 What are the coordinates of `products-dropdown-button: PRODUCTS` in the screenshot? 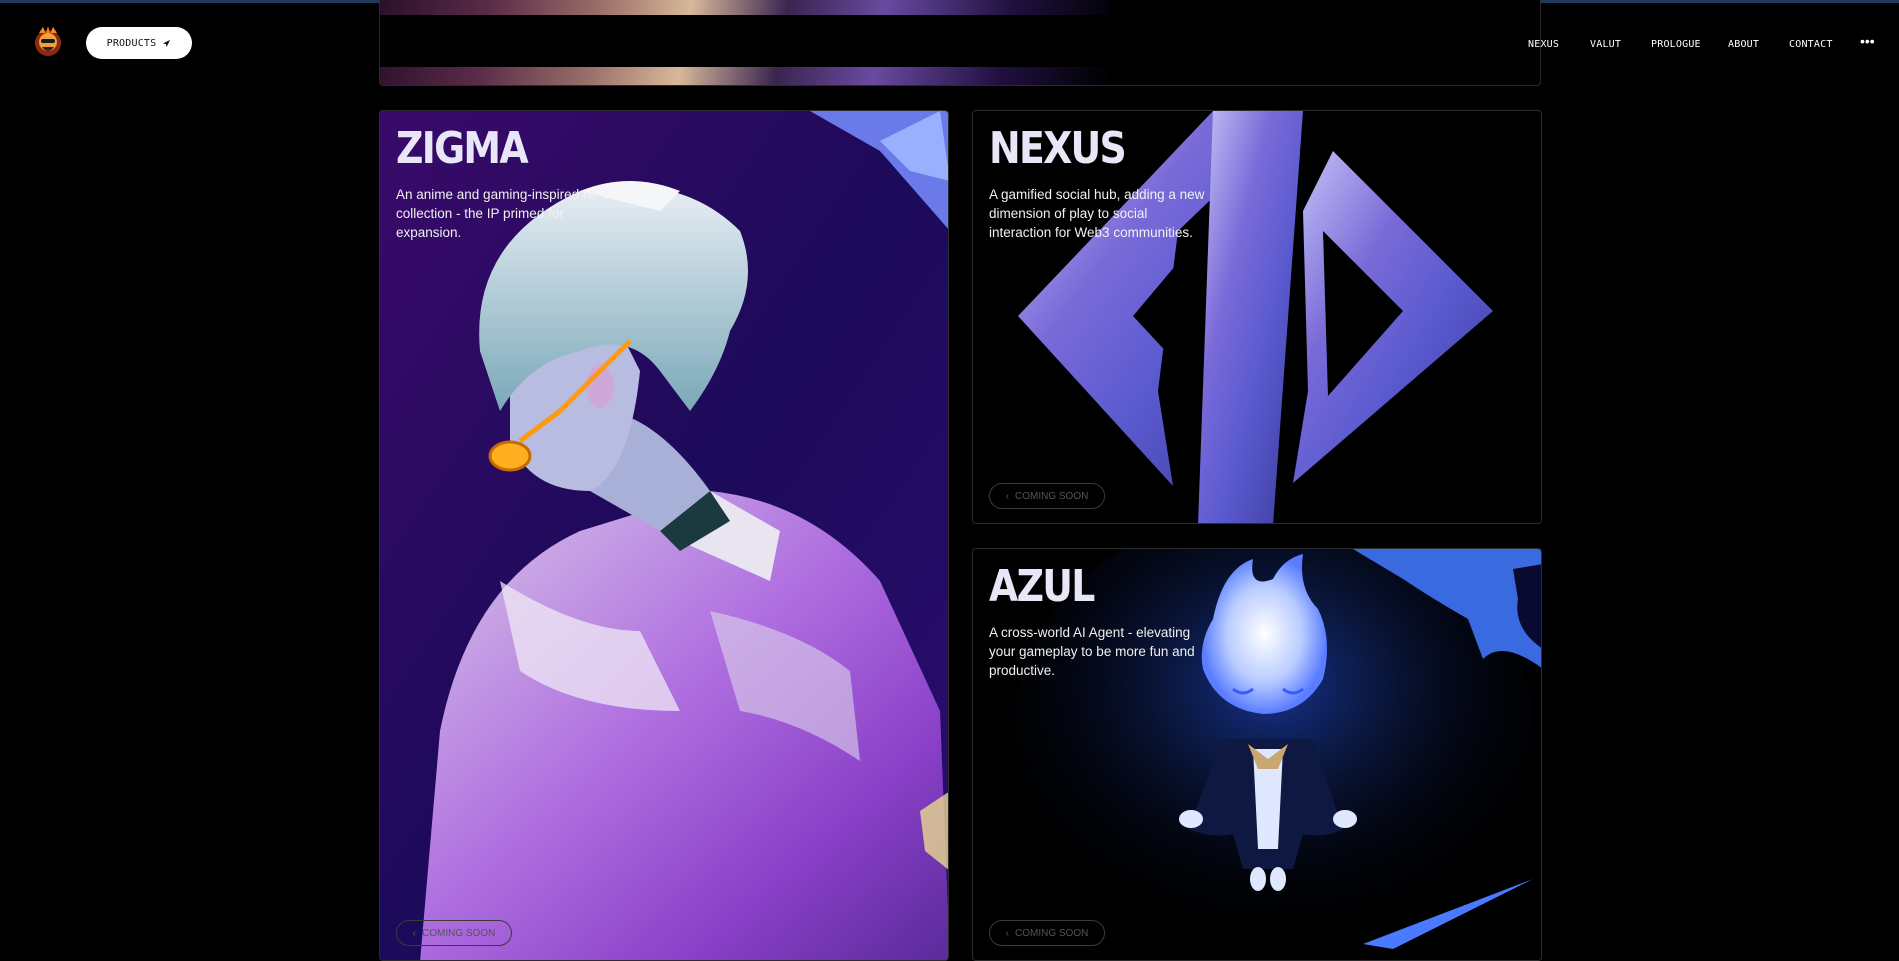 It's located at (139, 43).